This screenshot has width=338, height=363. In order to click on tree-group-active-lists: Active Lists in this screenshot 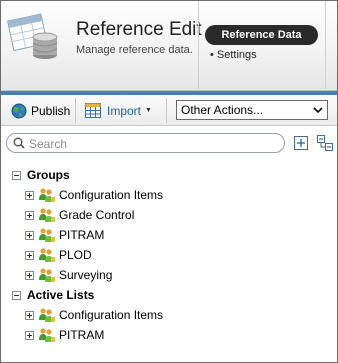, I will do `click(53, 295)`.